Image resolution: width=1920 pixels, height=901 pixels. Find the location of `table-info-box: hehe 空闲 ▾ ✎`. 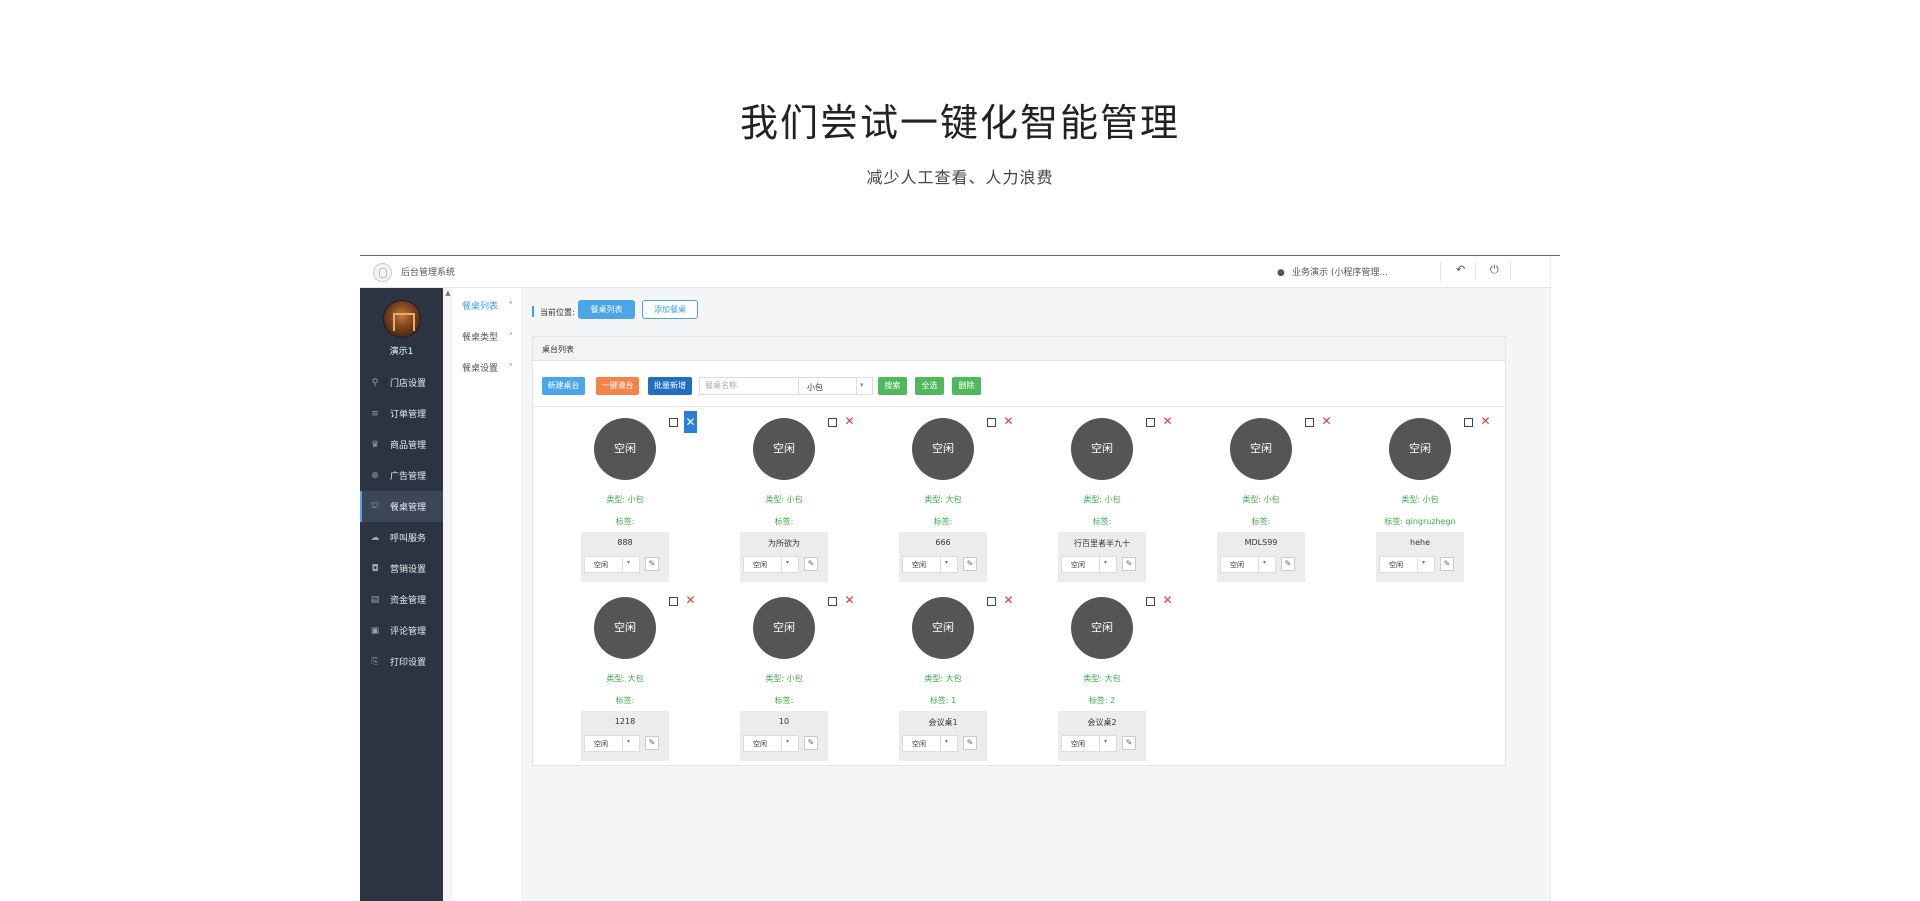

table-info-box: hehe 空闲 ▾ ✎ is located at coordinates (1420, 557).